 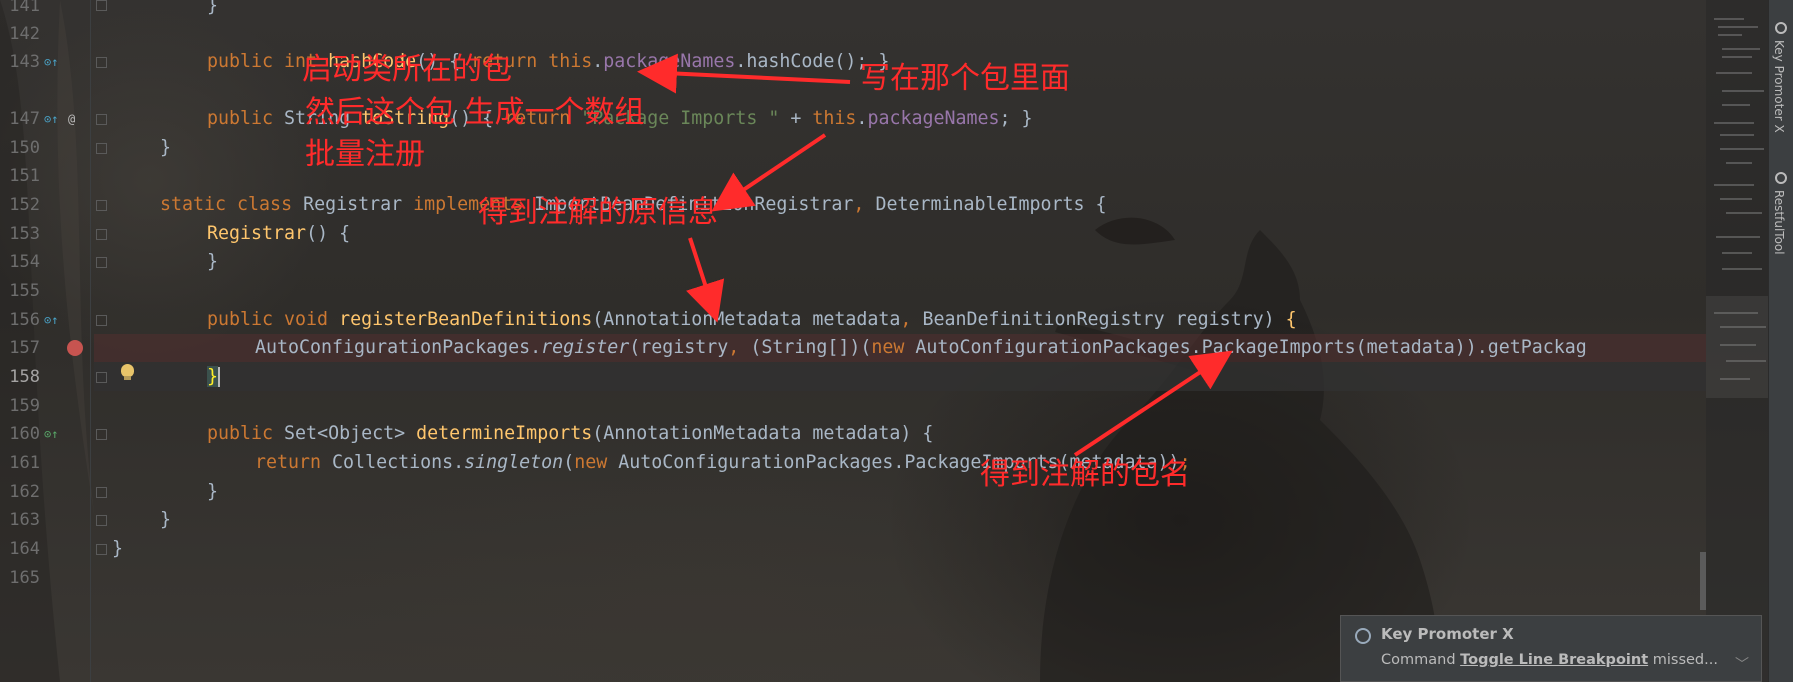 What do you see at coordinates (598, 212) in the screenshot?
I see `annotation-get-meta: 得到注解的原信息` at bounding box center [598, 212].